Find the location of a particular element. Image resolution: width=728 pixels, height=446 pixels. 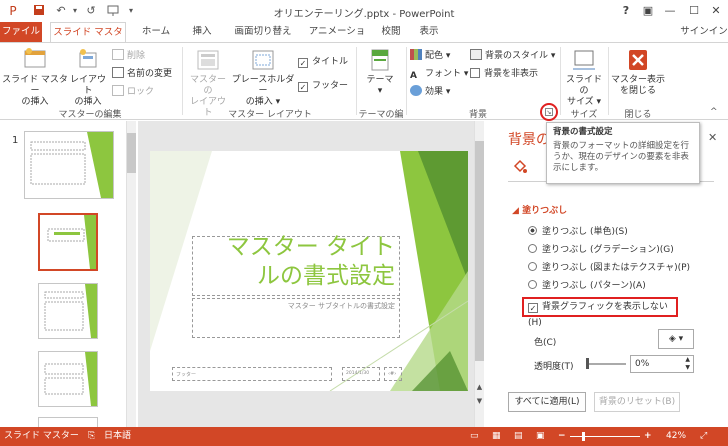

section-collapse-icon: ◢ is located at coordinates (517, 211).